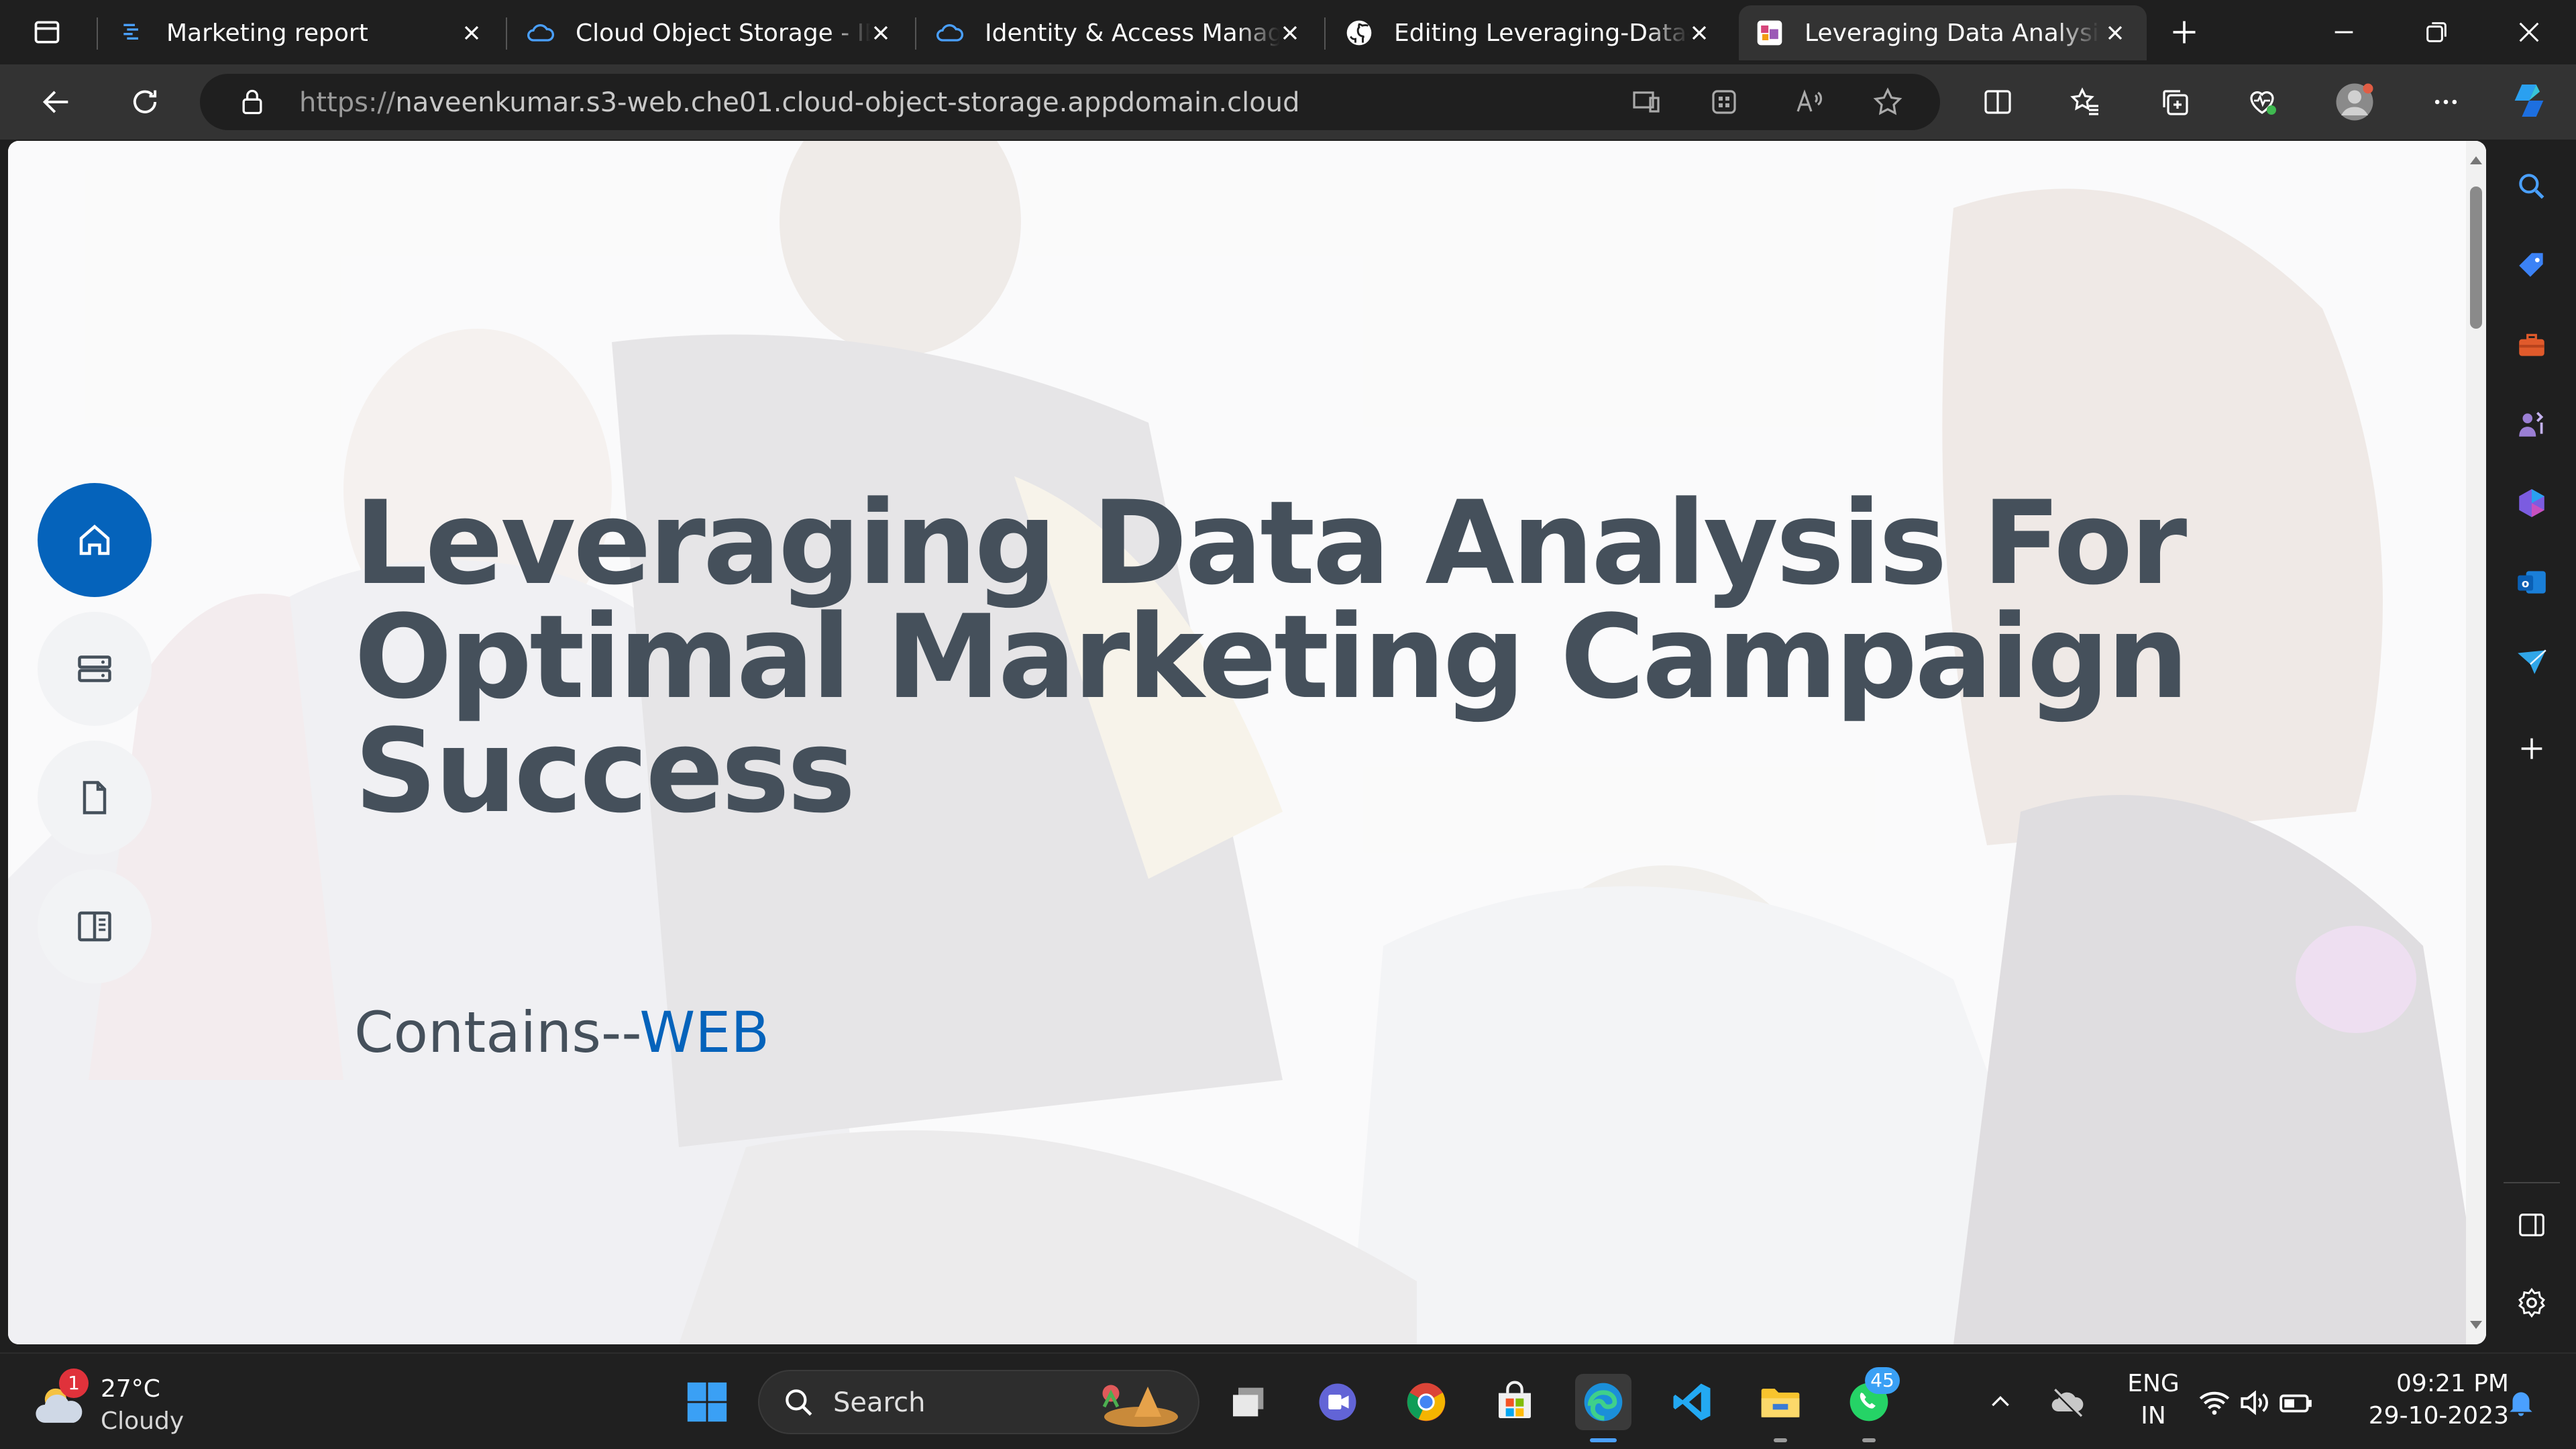 This screenshot has height=1449, width=2576. What do you see at coordinates (1997, 101) in the screenshot?
I see `split-screen-icon` at bounding box center [1997, 101].